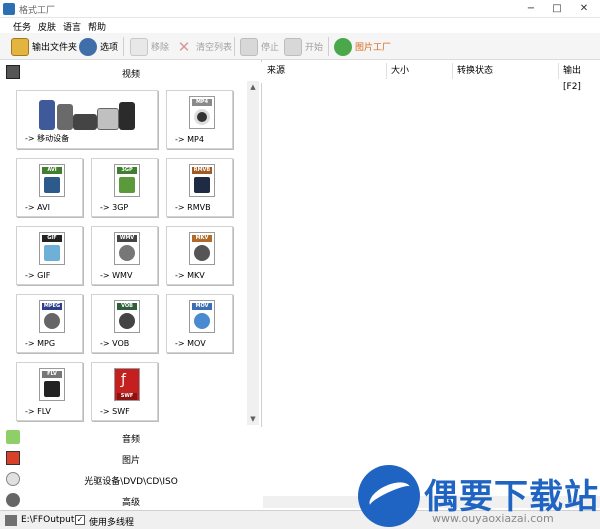  Describe the element at coordinates (38, 275) in the screenshot. I see `tile-label: -> GIF` at that location.